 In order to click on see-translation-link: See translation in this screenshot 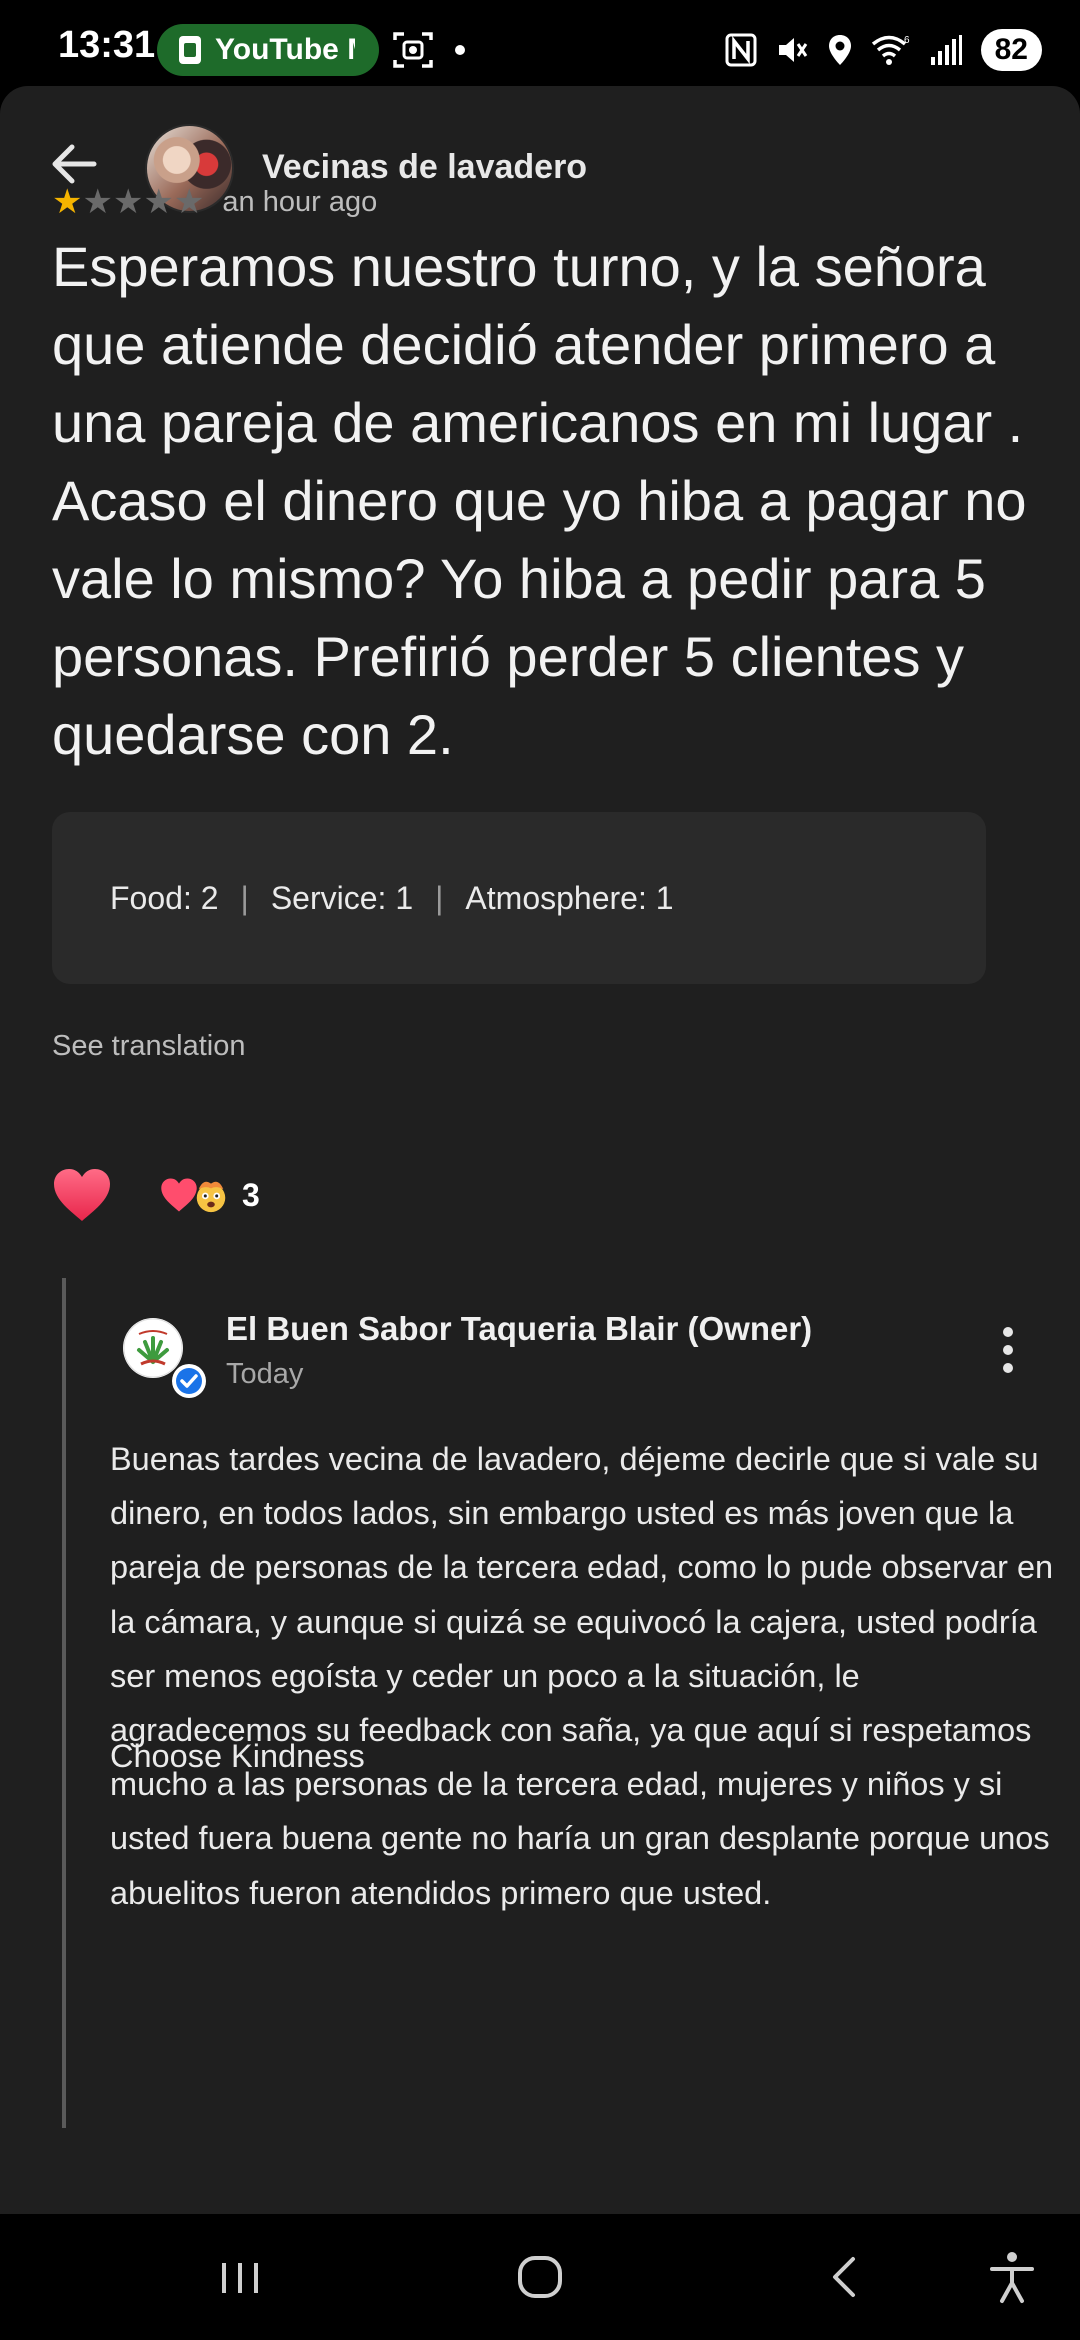, I will do `click(148, 1046)`.